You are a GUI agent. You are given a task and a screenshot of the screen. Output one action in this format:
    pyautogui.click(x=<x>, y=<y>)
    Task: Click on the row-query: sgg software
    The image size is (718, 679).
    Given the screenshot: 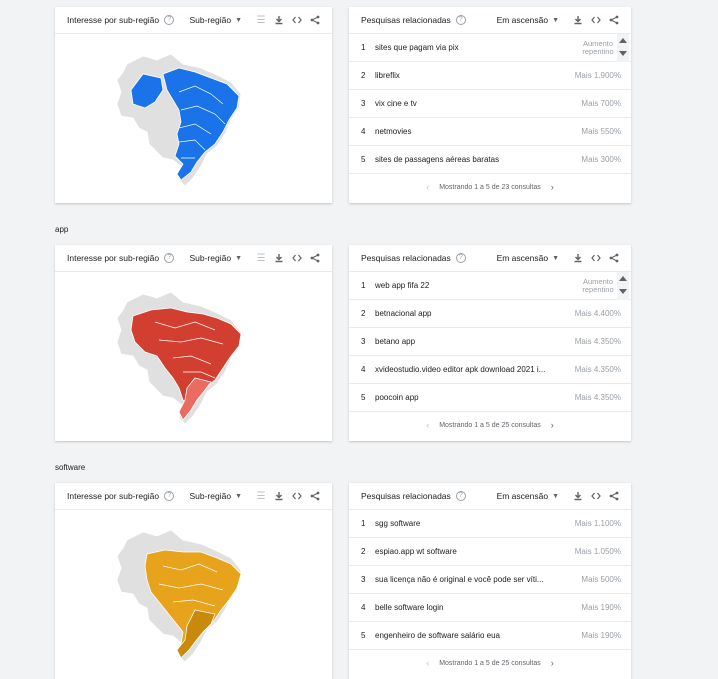 What is the action you would take?
    pyautogui.click(x=475, y=523)
    